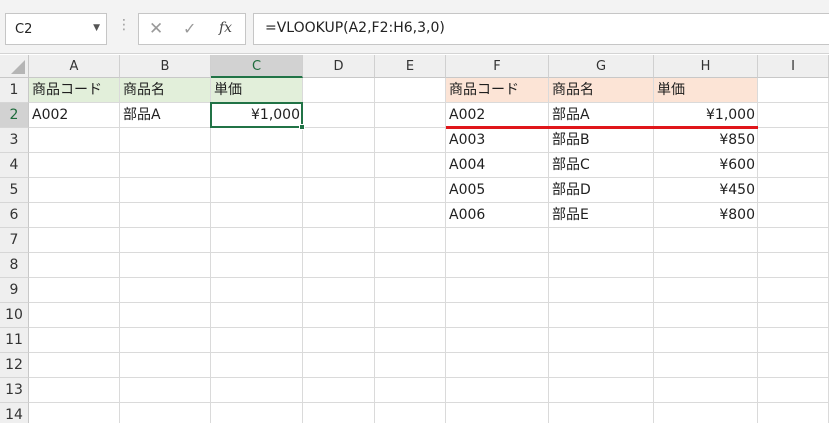  What do you see at coordinates (706, 90) in the screenshot?
I see `master-header-cell: 単価` at bounding box center [706, 90].